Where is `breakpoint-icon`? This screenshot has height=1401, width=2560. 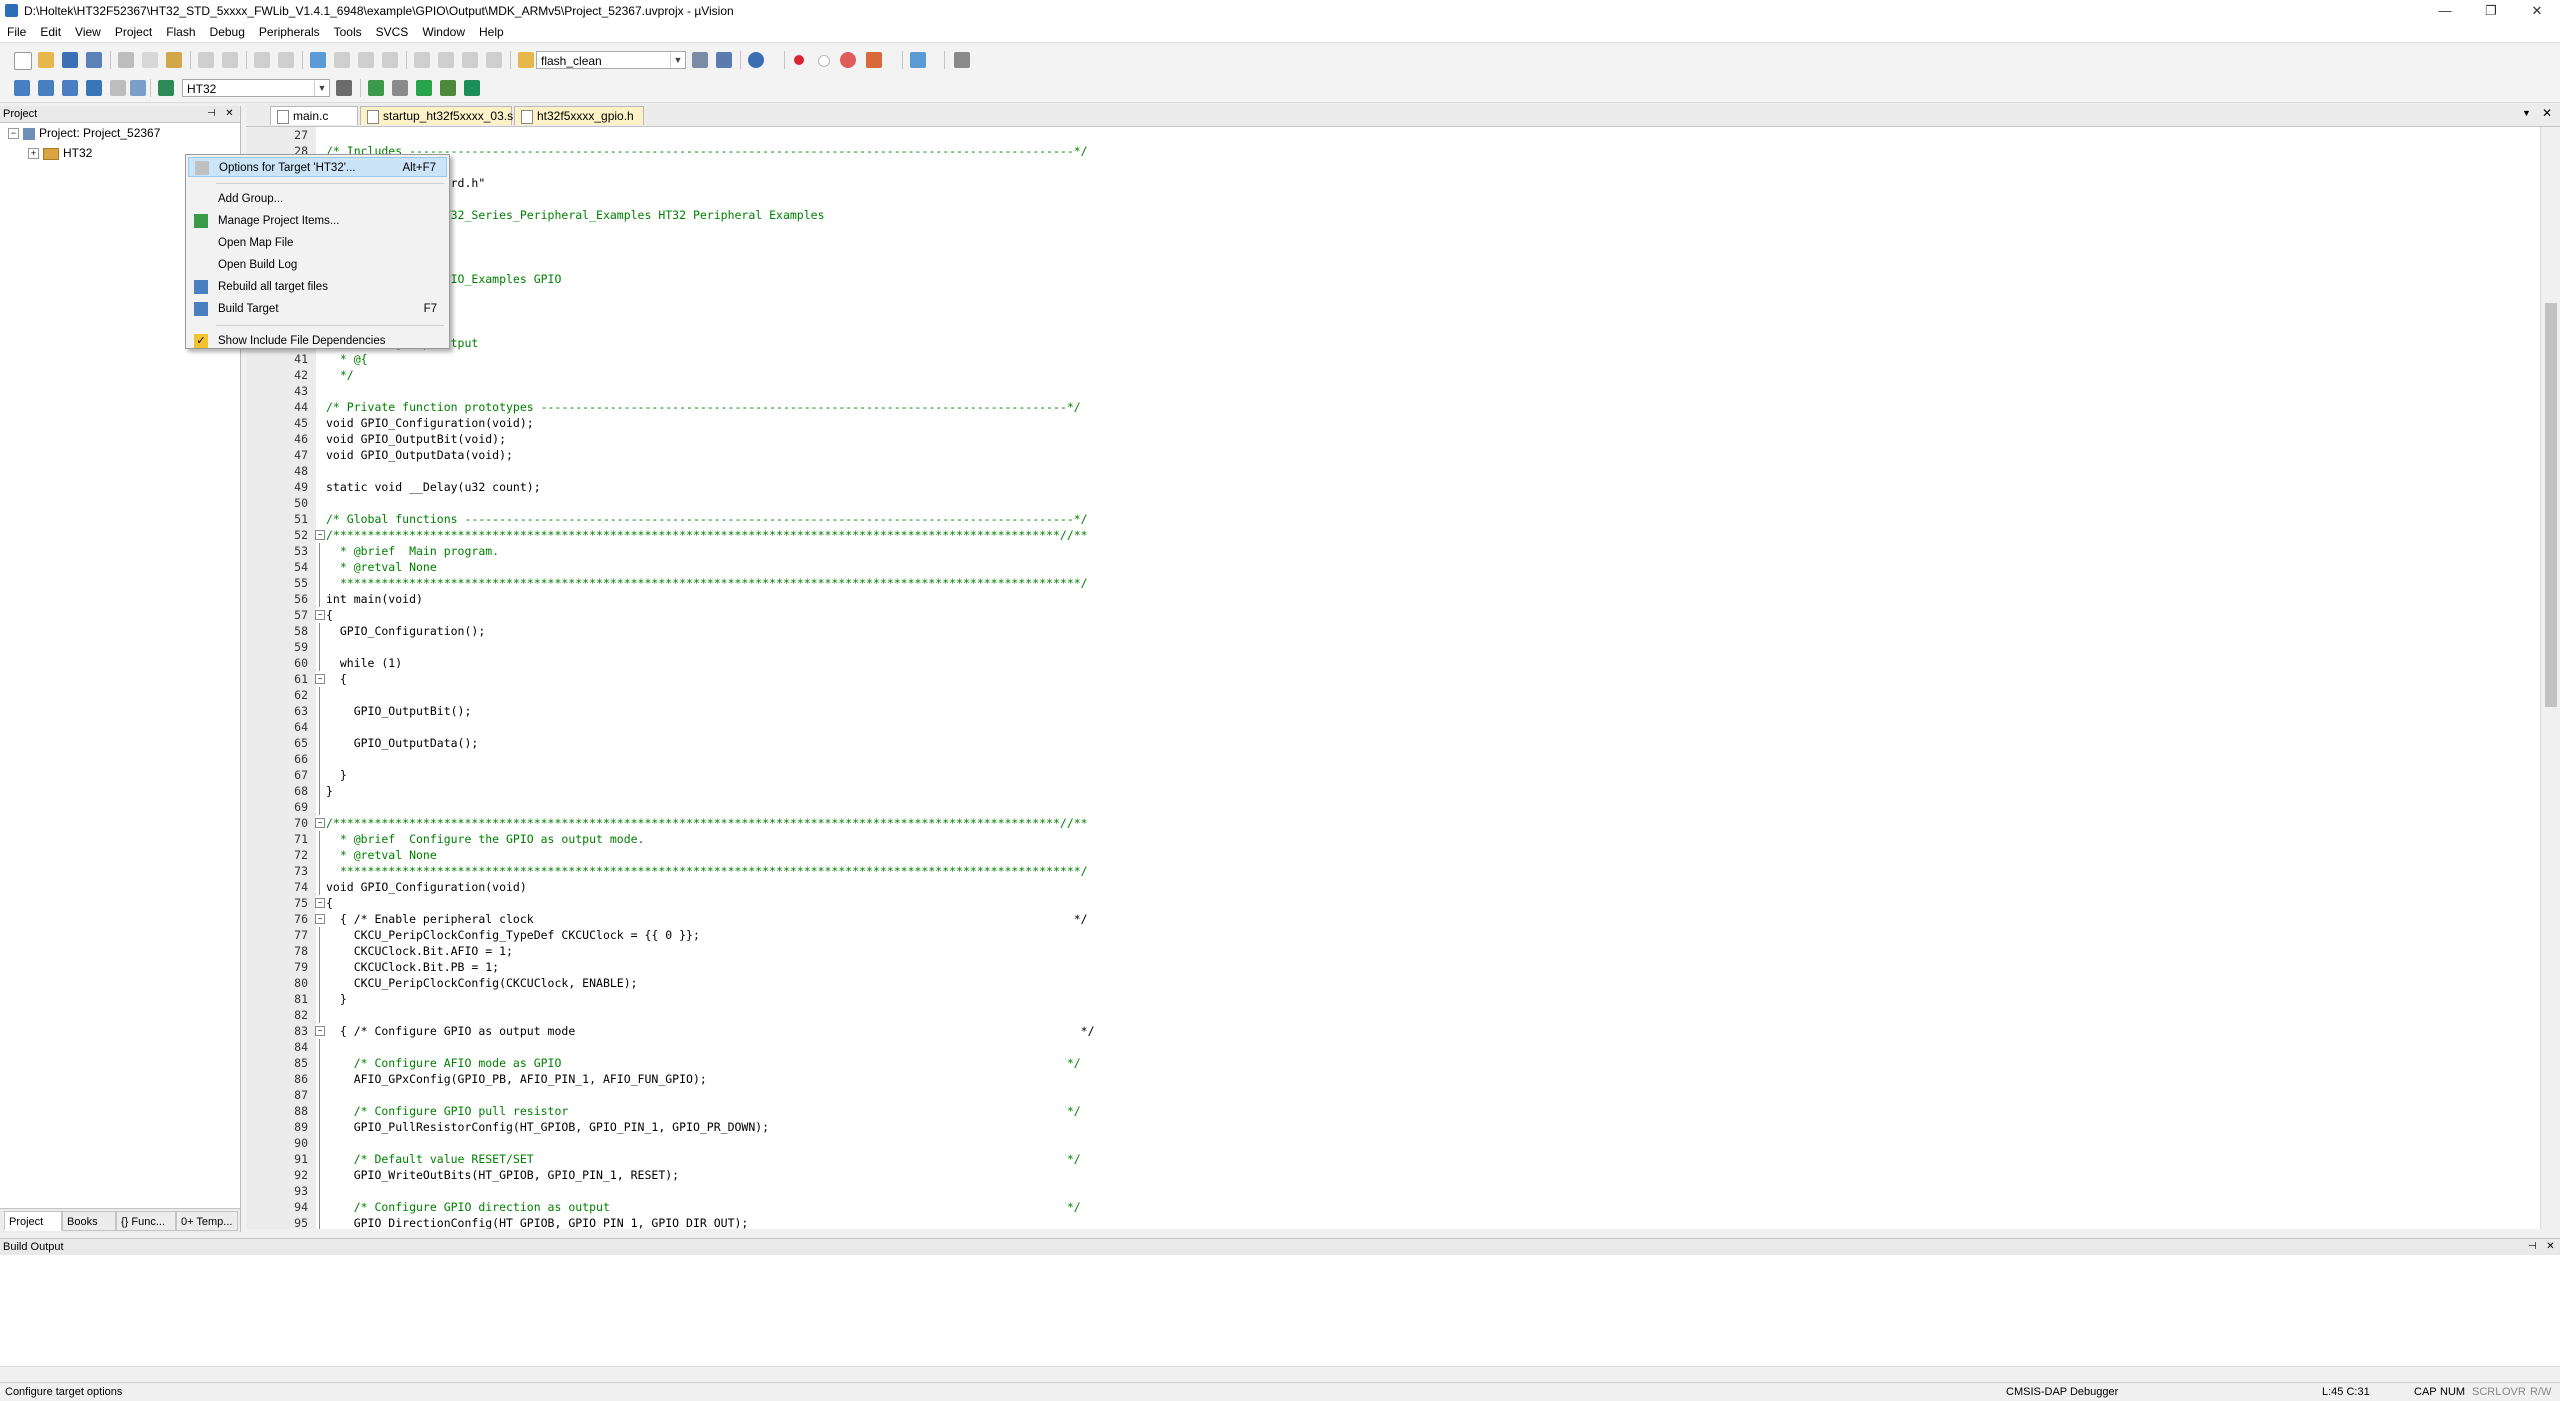
breakpoint-icon is located at coordinates (799, 60).